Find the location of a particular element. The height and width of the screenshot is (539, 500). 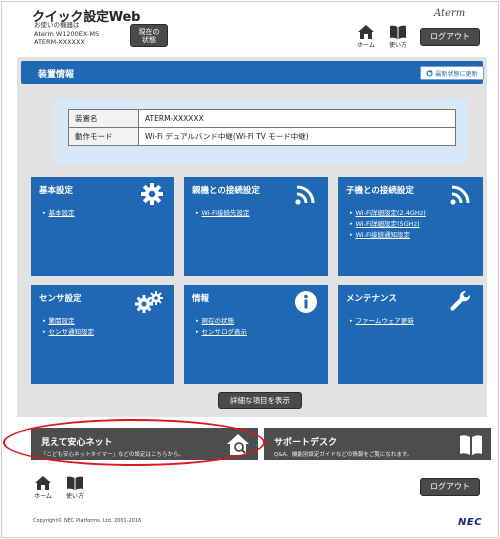

link-firmware-update: ファームウェア更新 is located at coordinates (382, 321).